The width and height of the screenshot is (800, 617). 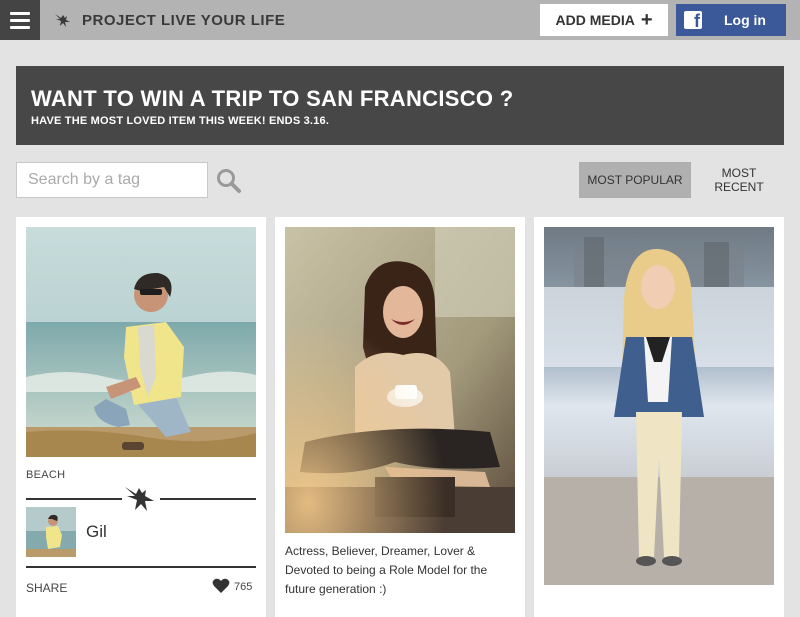 What do you see at coordinates (46, 588) in the screenshot?
I see `share-button: SHARE` at bounding box center [46, 588].